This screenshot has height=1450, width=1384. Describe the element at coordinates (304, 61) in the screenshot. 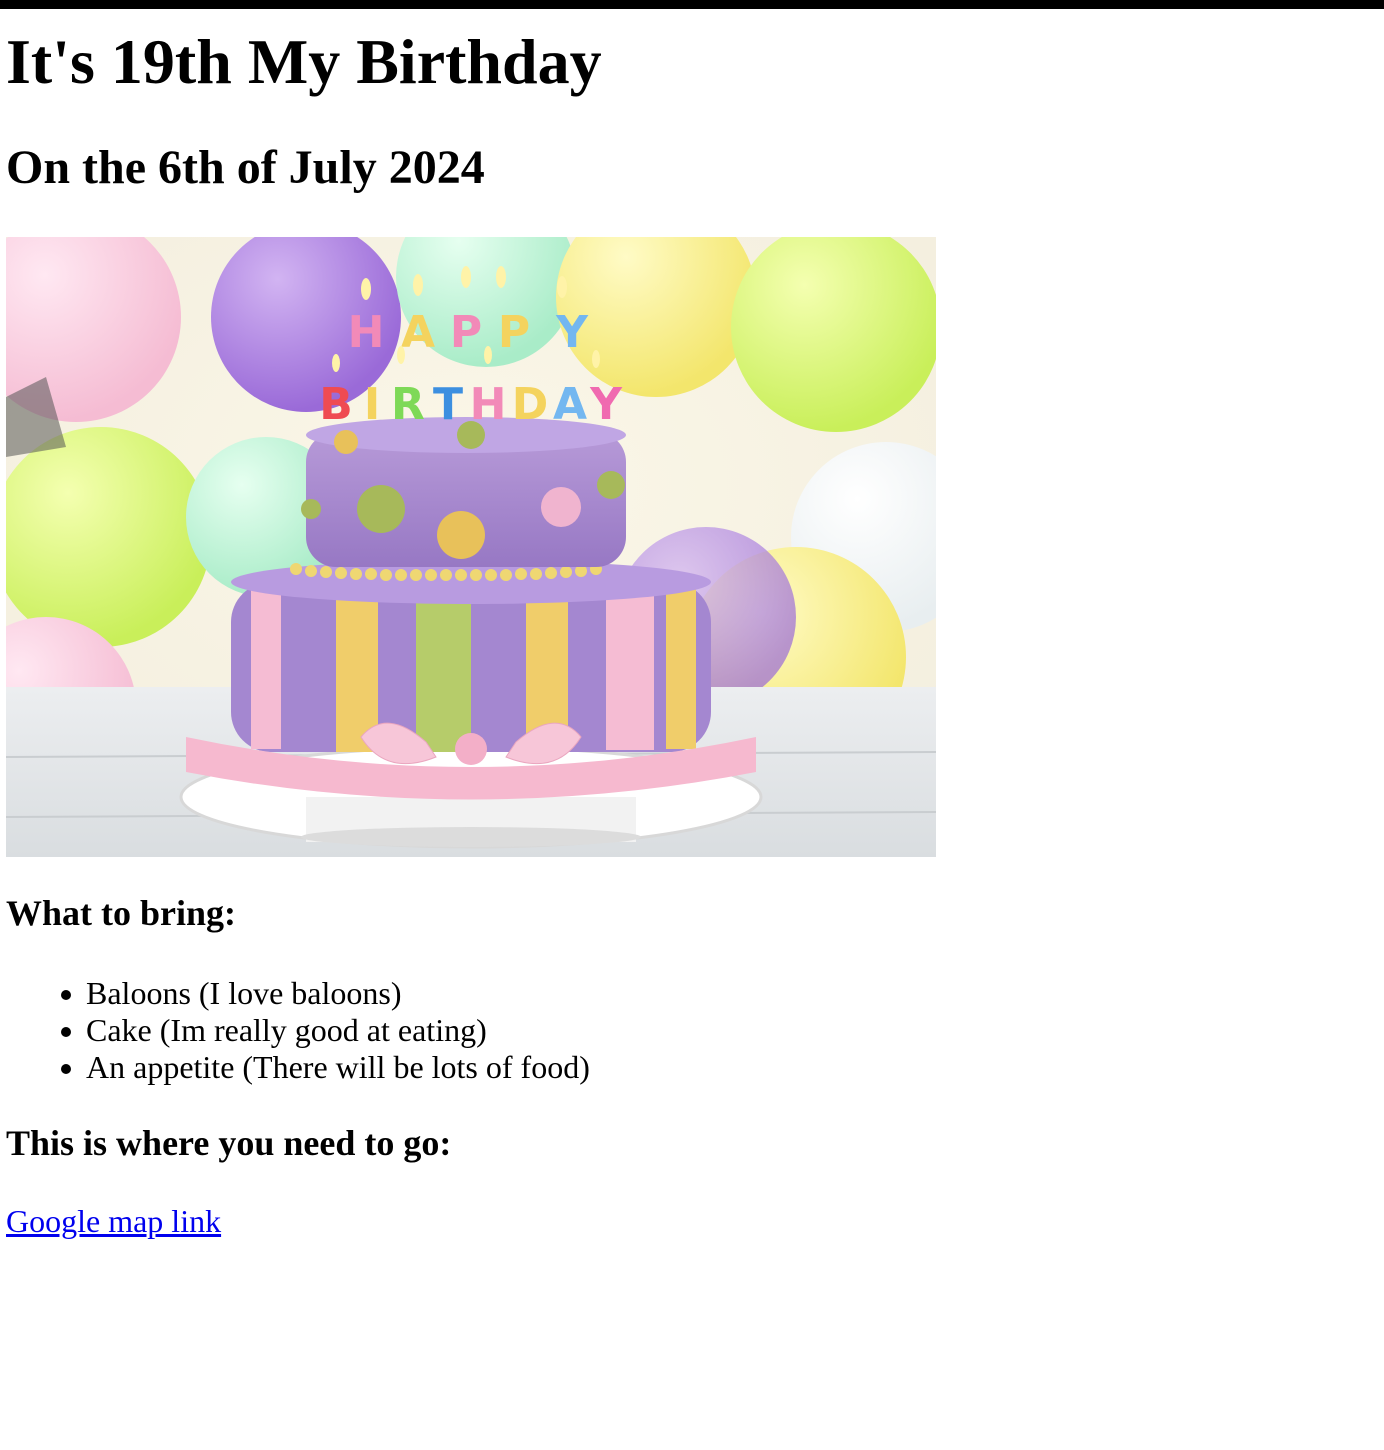

I see `page-title: It's 19th My Birthday` at that location.